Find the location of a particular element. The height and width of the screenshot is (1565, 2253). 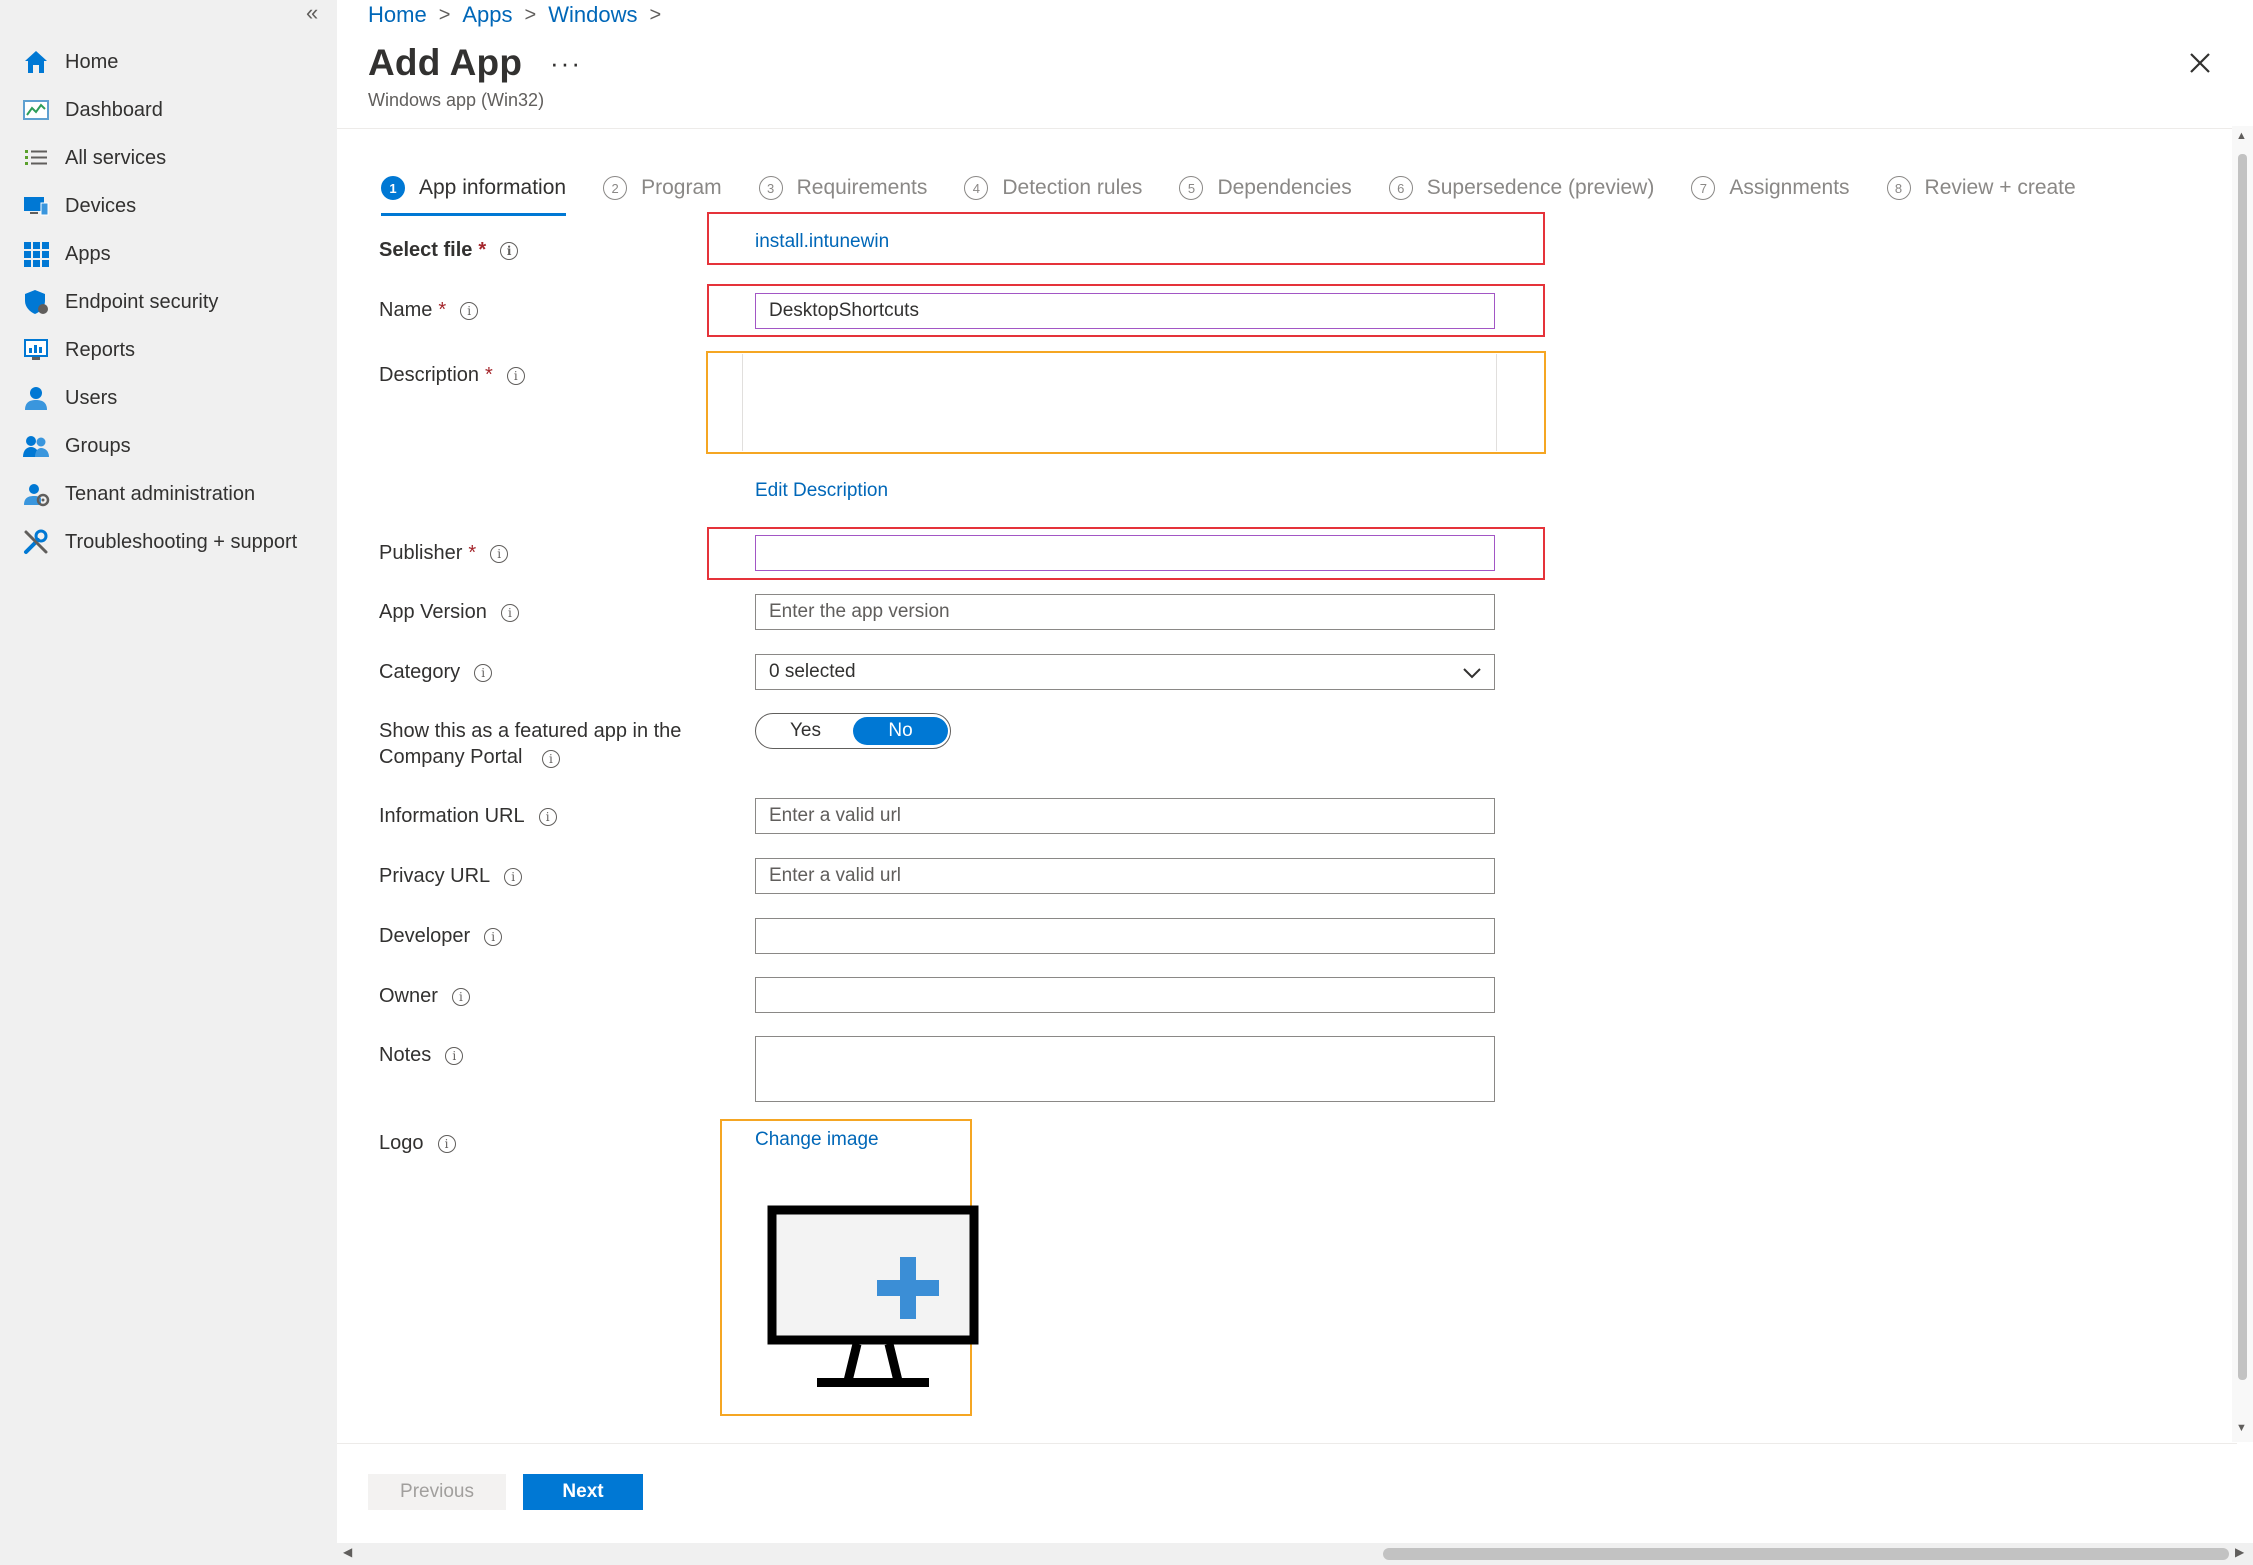

breadcrumb: Home > Apps > Windows > is located at coordinates (520, 15).